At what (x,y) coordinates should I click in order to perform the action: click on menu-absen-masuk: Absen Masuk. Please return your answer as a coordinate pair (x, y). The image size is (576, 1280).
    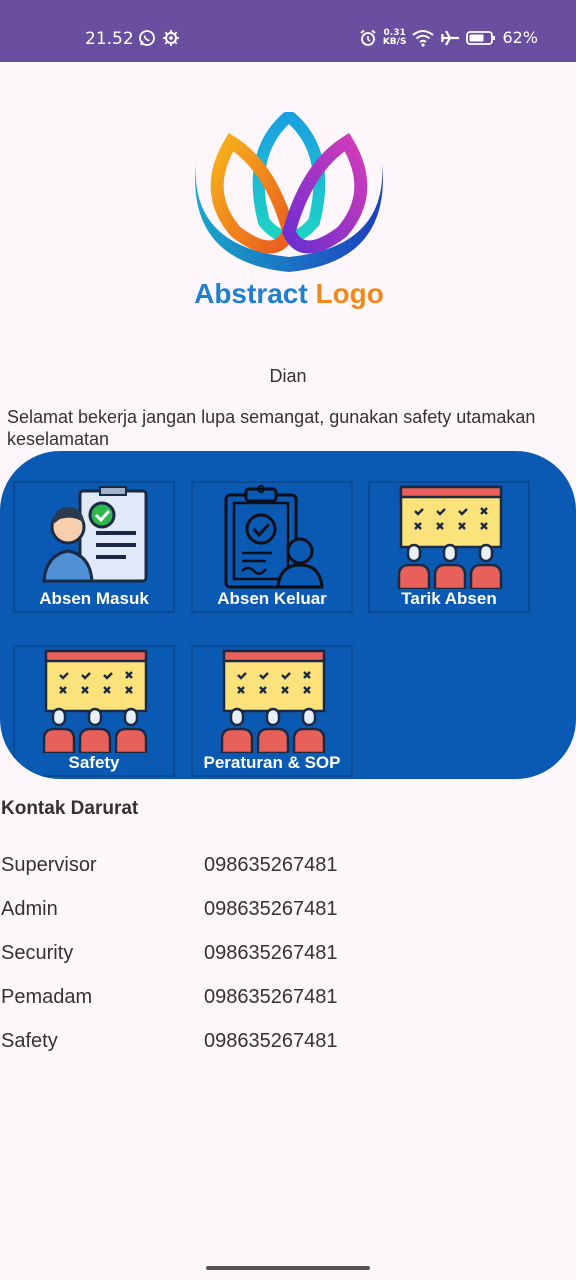
    Looking at the image, I should click on (94, 547).